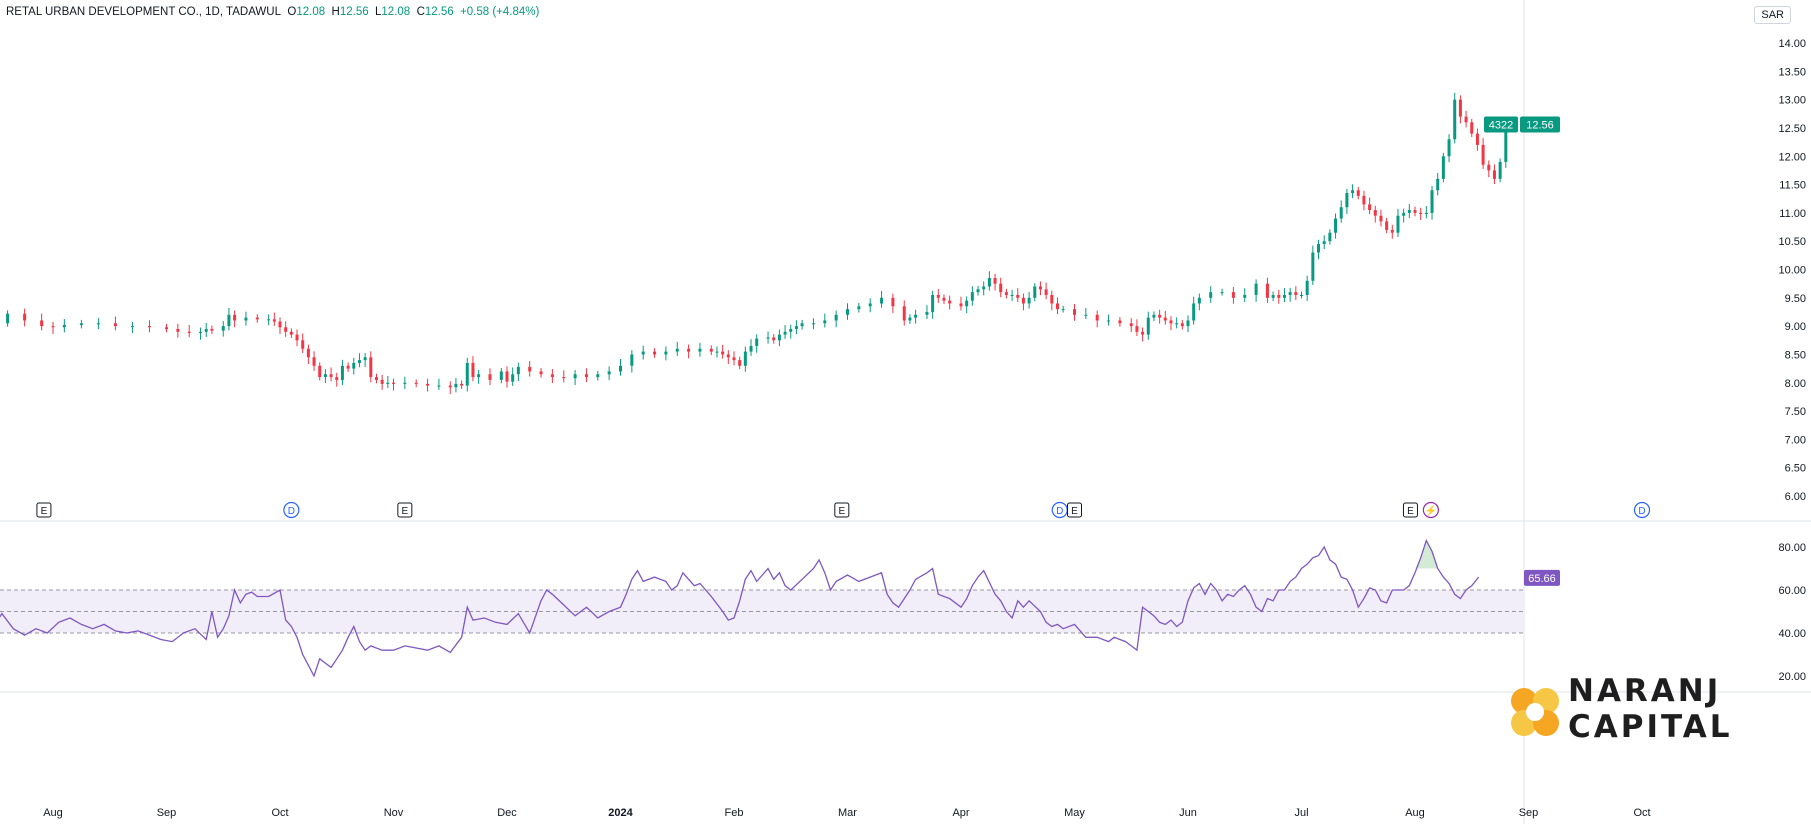  I want to click on price-tick-label: 7.50, so click(1795, 412).